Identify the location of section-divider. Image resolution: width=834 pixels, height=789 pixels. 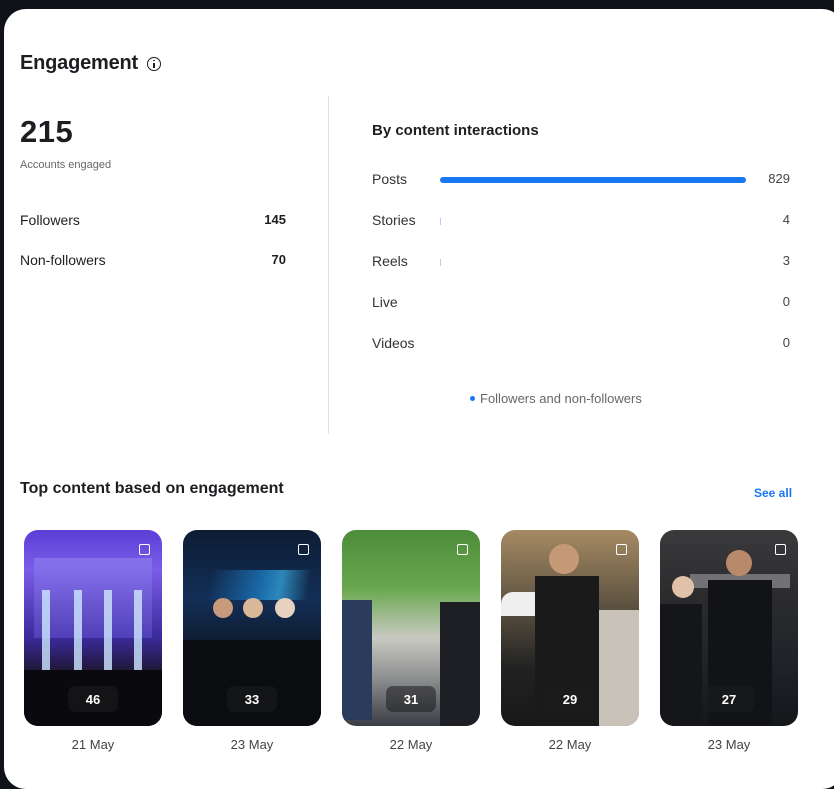
(328, 265).